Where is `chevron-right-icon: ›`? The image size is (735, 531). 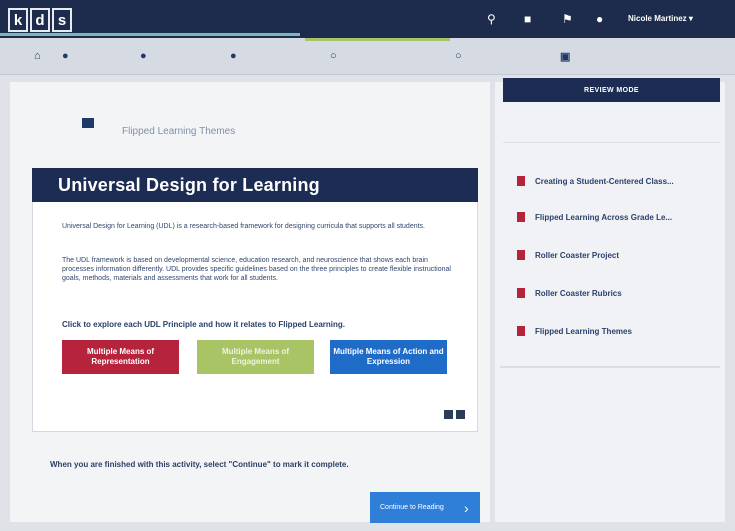
chevron-right-icon: › is located at coordinates (466, 507).